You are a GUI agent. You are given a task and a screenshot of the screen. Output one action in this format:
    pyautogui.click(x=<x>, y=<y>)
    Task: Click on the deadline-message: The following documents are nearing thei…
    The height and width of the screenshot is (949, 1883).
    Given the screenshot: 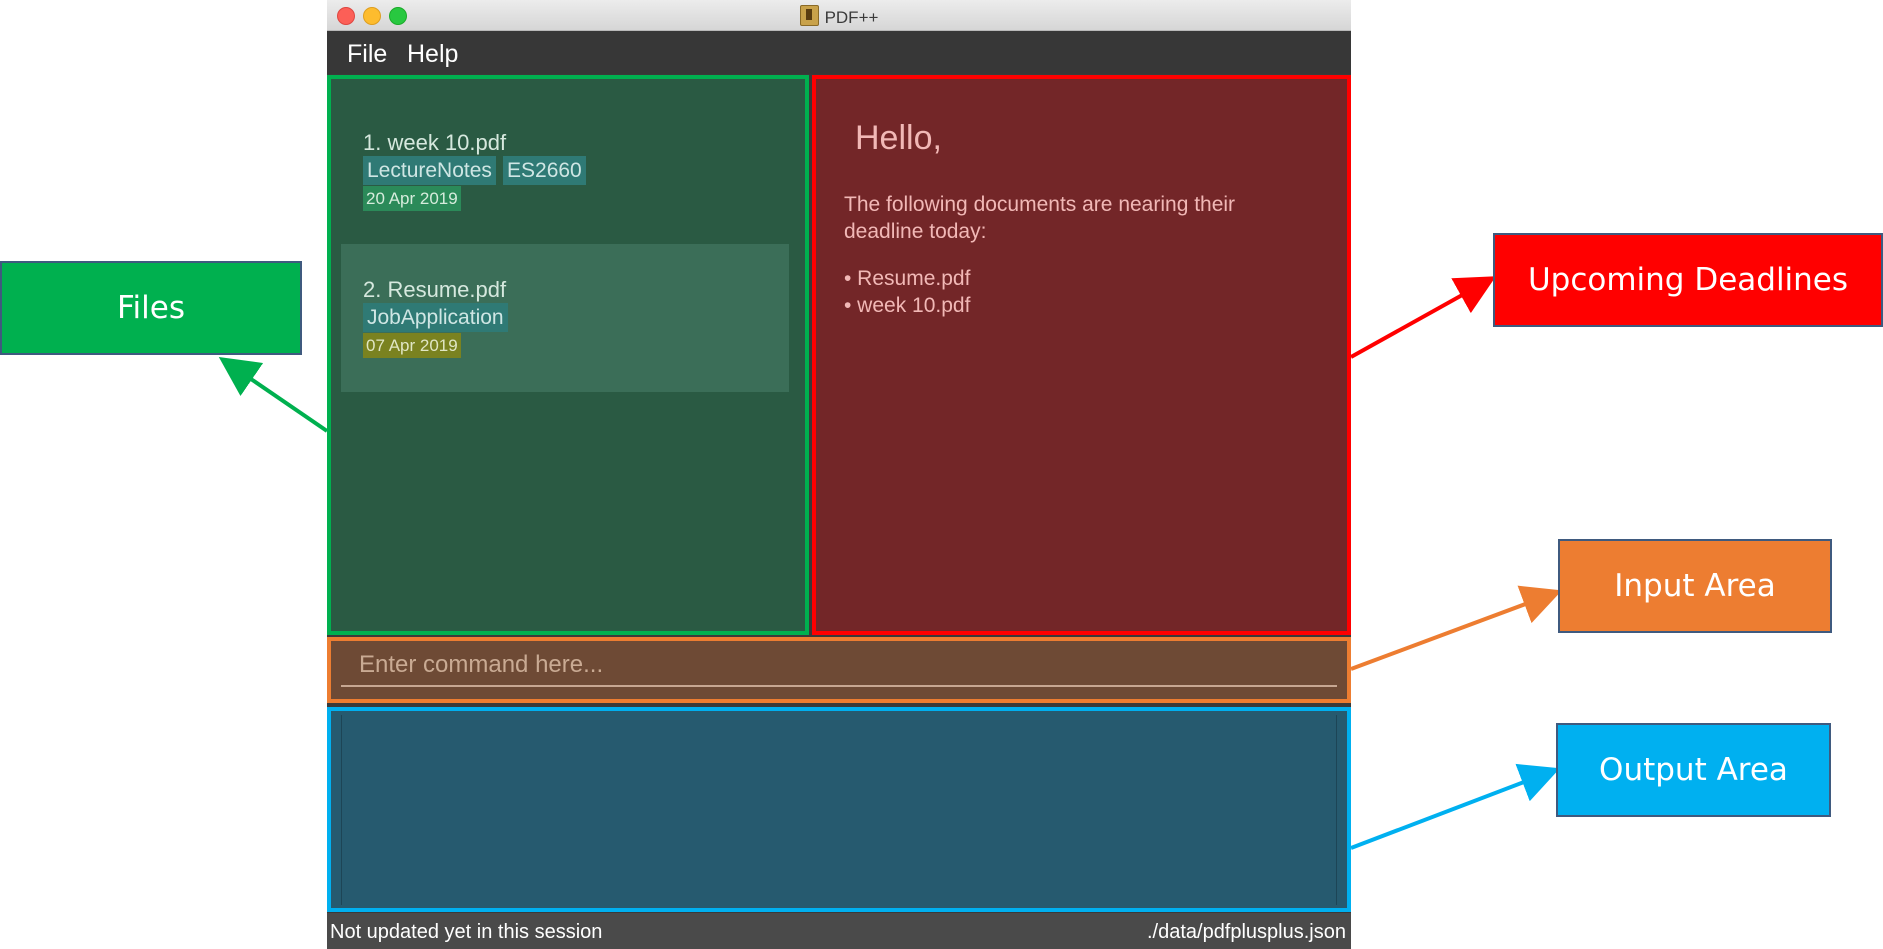 What is the action you would take?
    pyautogui.click(x=1040, y=218)
    